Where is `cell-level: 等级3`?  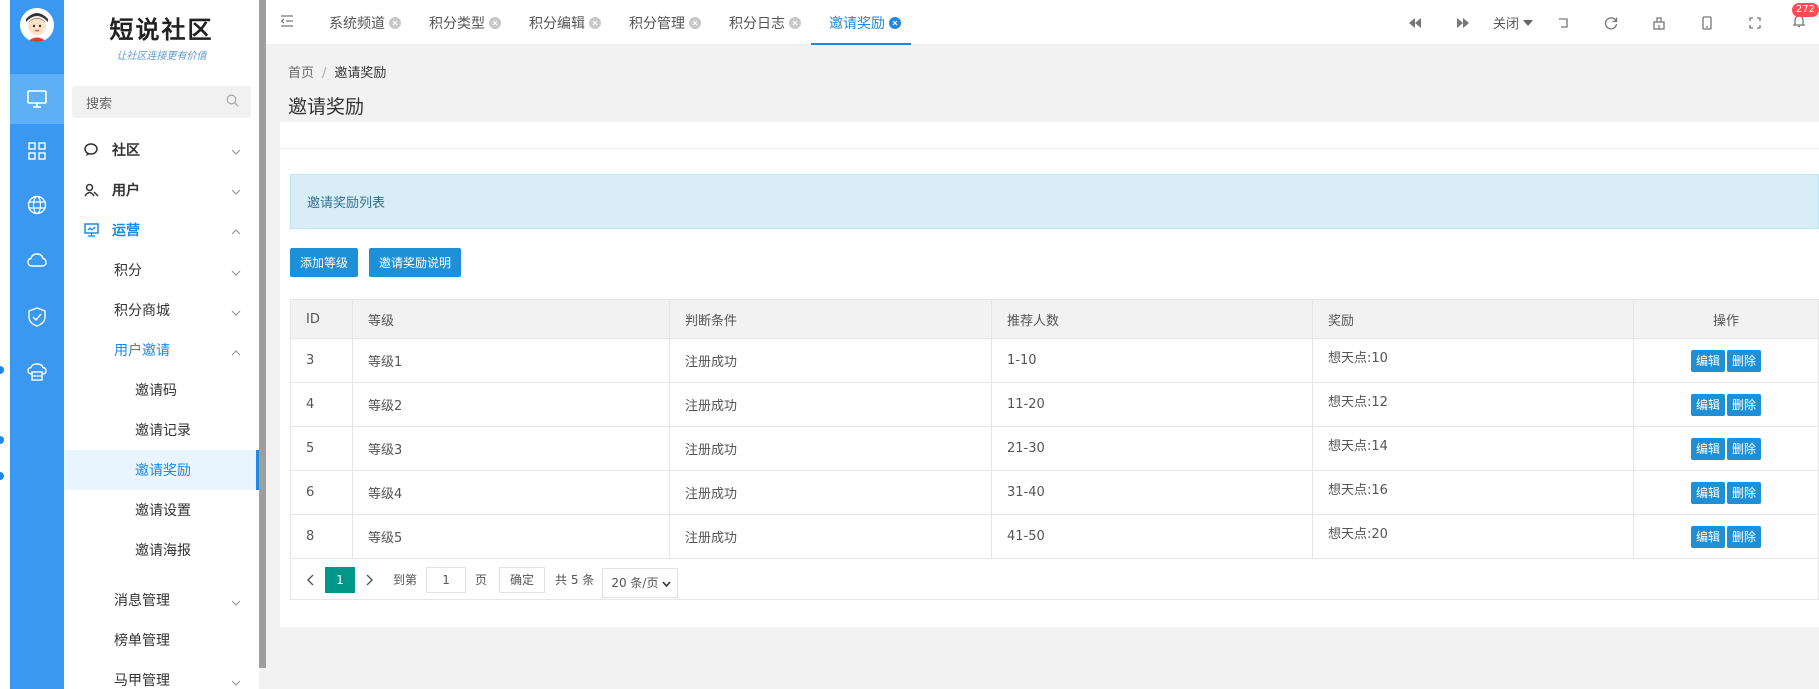
cell-level: 等级3 is located at coordinates (511, 448).